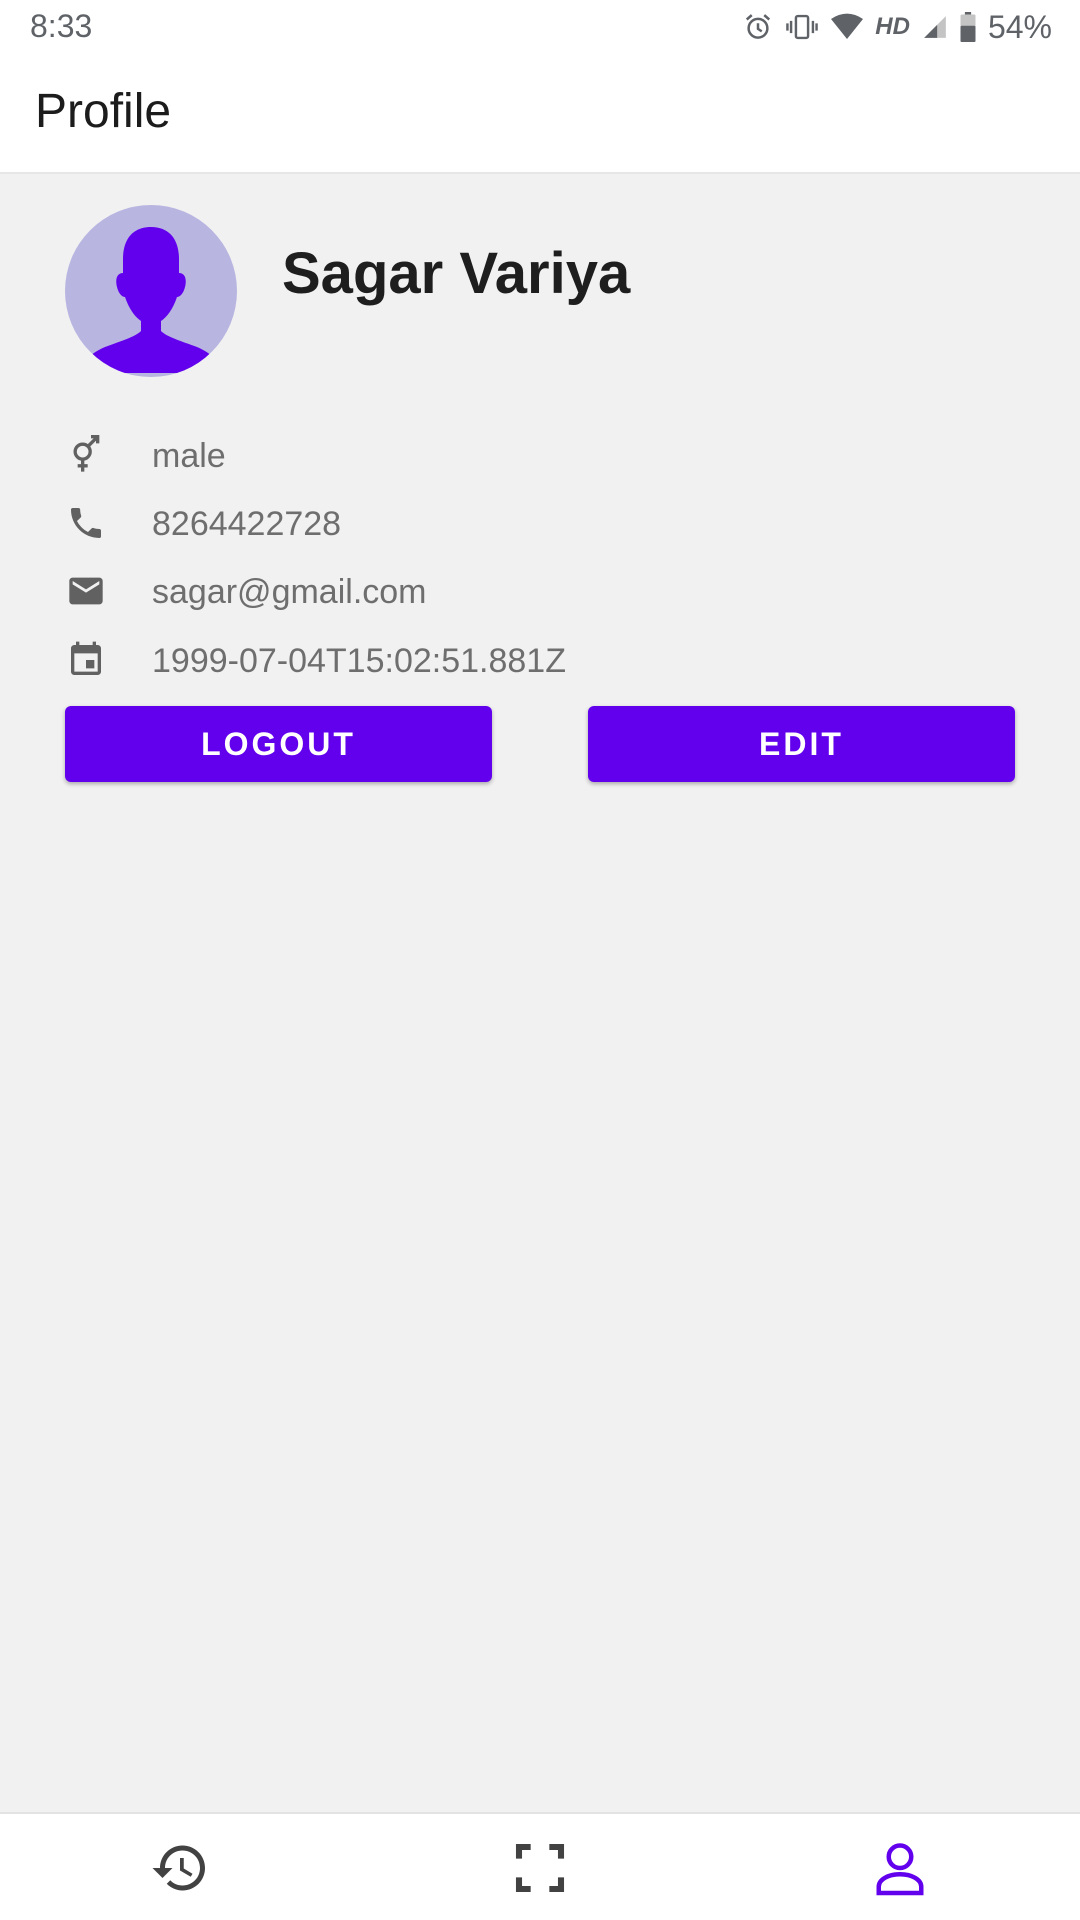 The height and width of the screenshot is (1920, 1080). I want to click on battery-percent: 54%, so click(1019, 26).